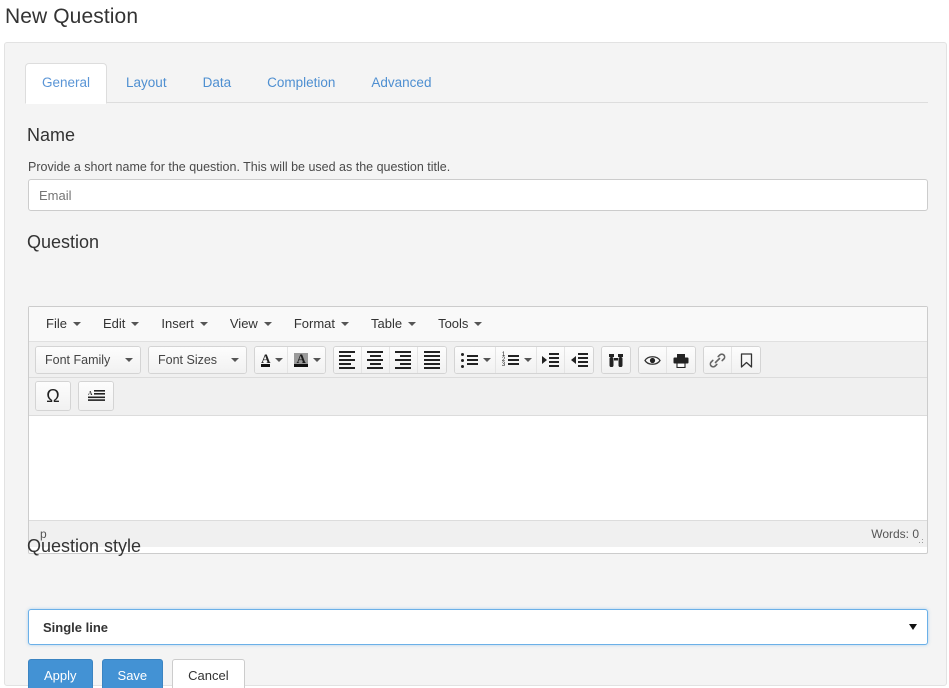 Image resolution: width=949 pixels, height=688 pixels. What do you see at coordinates (56, 323) in the screenshot?
I see `menu-file-label: File` at bounding box center [56, 323].